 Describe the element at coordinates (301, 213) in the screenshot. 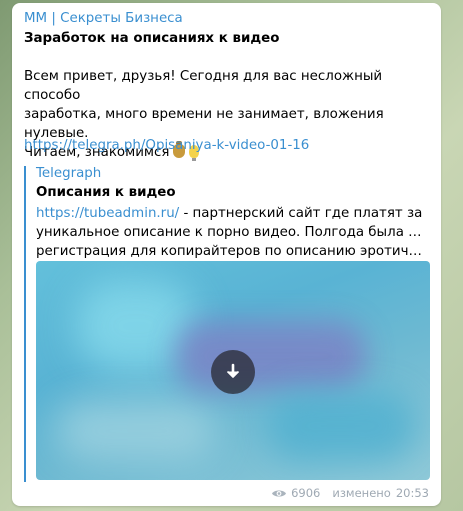

I see `preview-desc-text: - партнерский сайт где платят за` at that location.